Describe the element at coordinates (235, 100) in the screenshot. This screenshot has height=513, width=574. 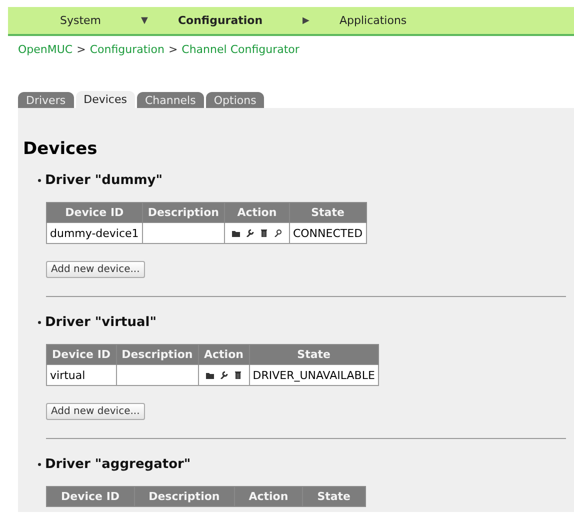
I see `tab: Options` at that location.